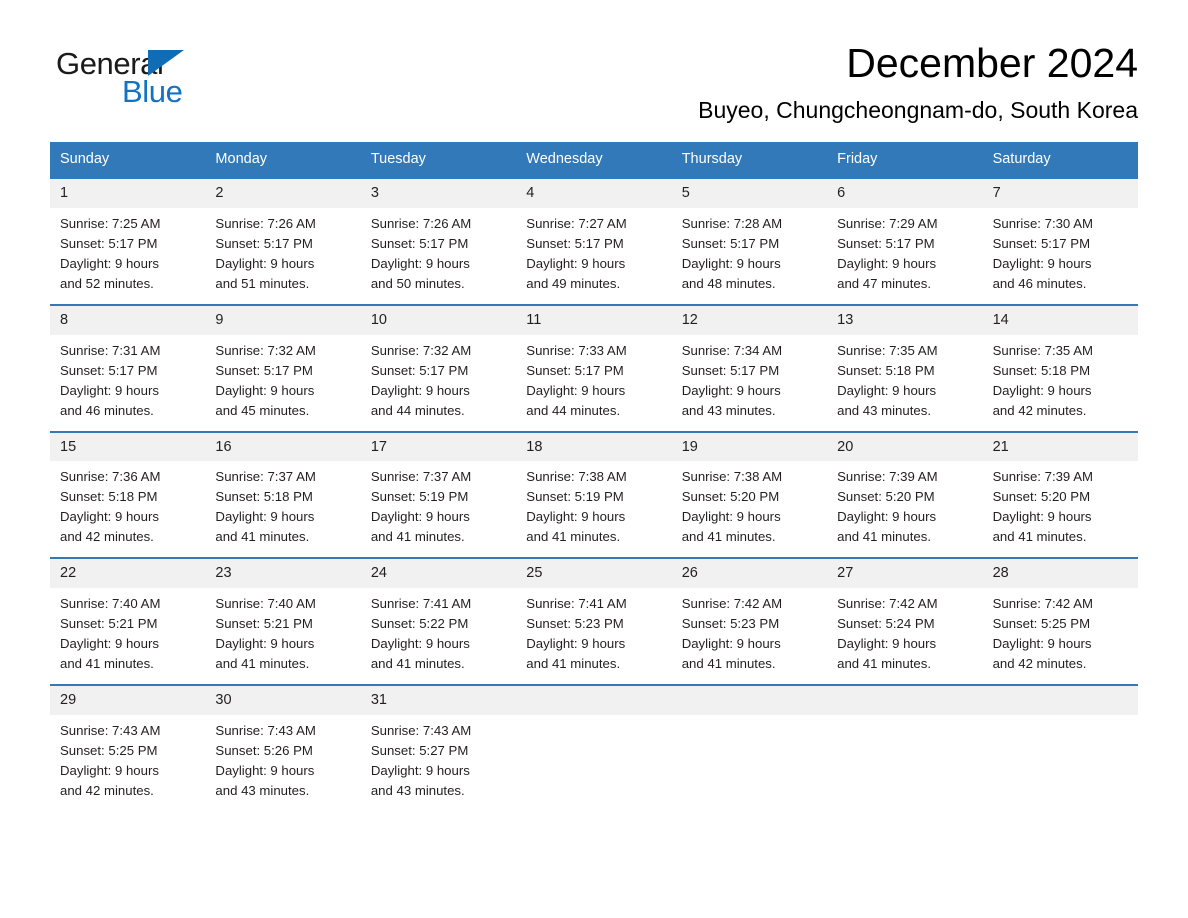  I want to click on day-number: 23, so click(282, 573).